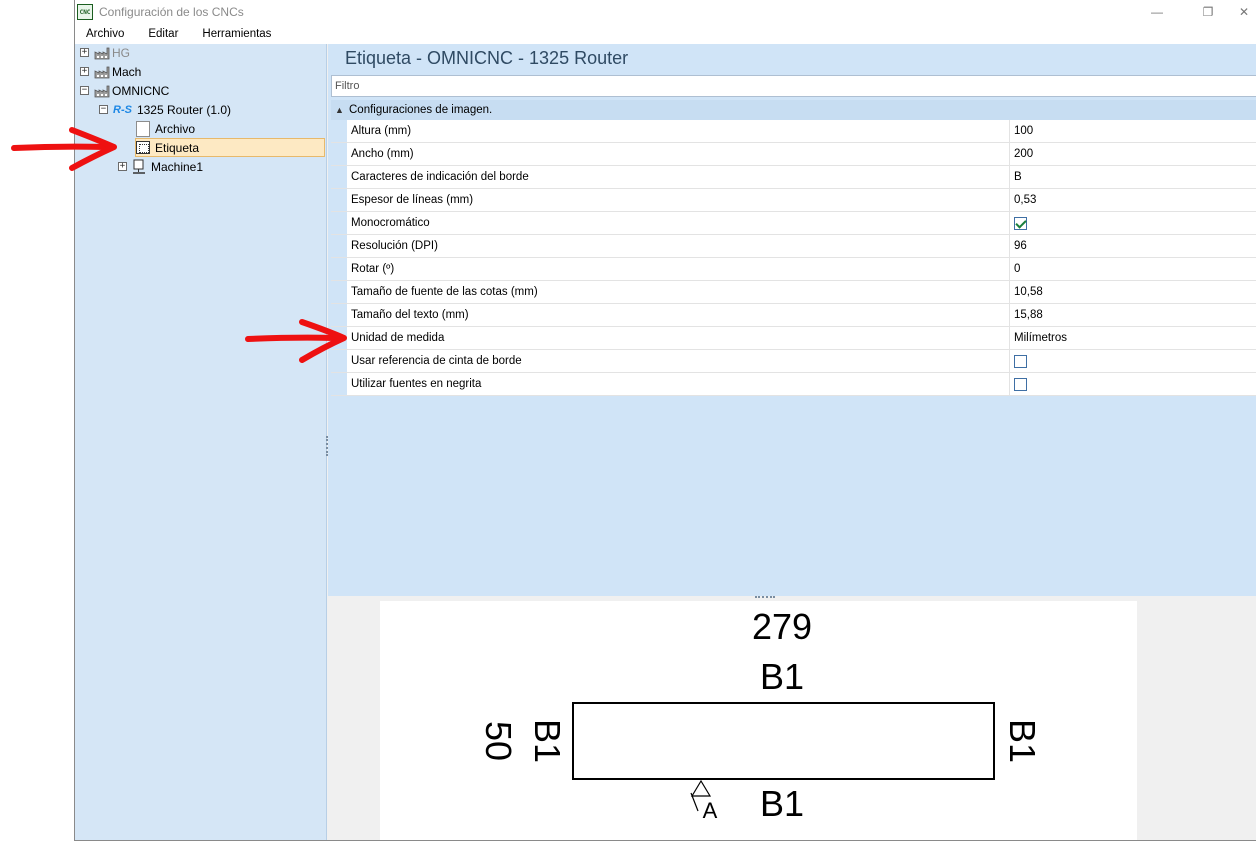 The width and height of the screenshot is (1256, 843). Describe the element at coordinates (184, 109) in the screenshot. I see `tree-label: 1325 Router (1.0)` at that location.